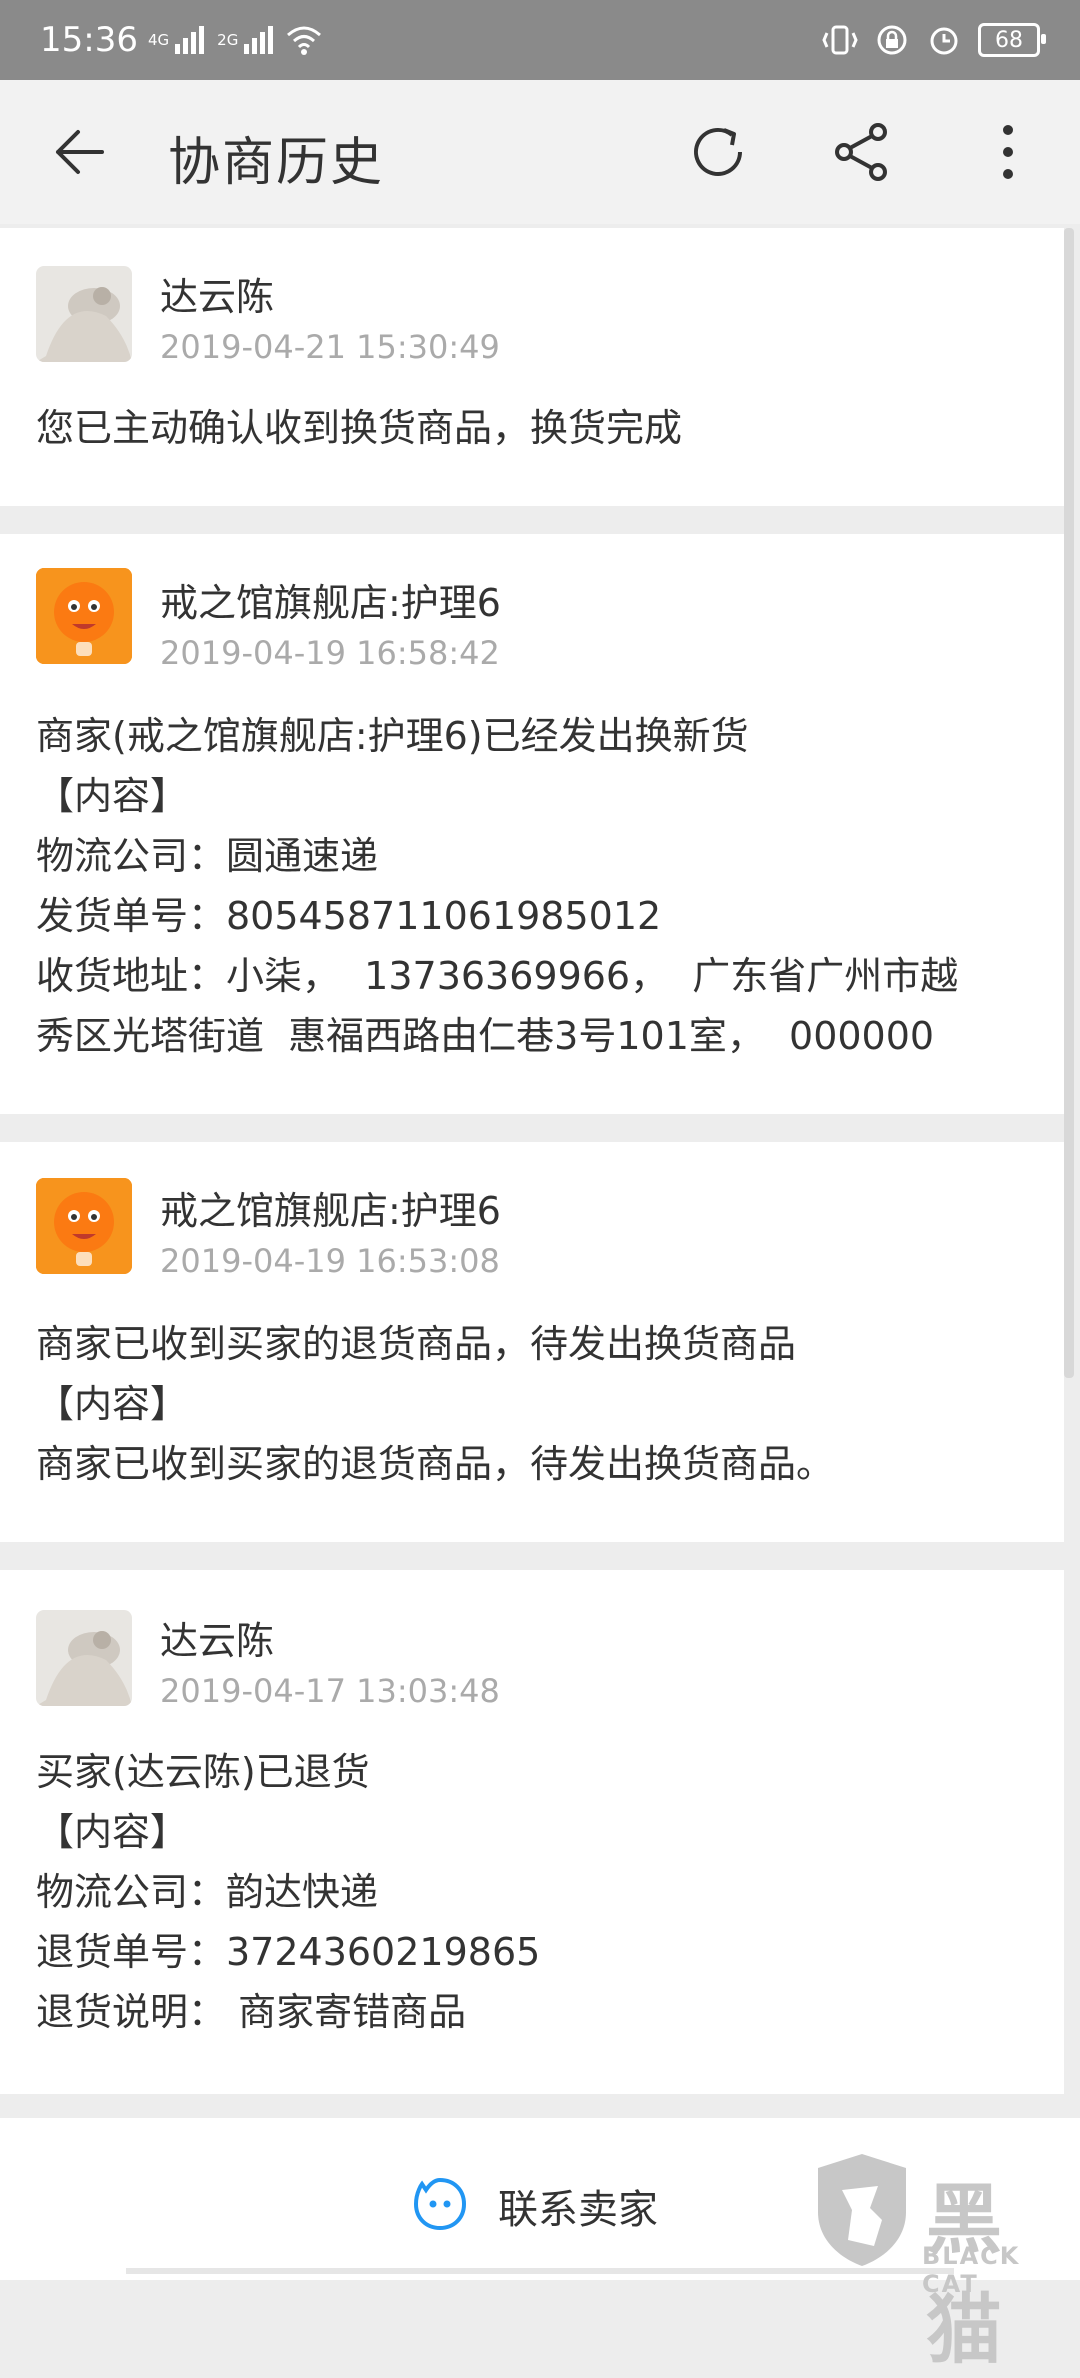 This screenshot has width=1080, height=2378. I want to click on back-arrow-icon, so click(80, 152).